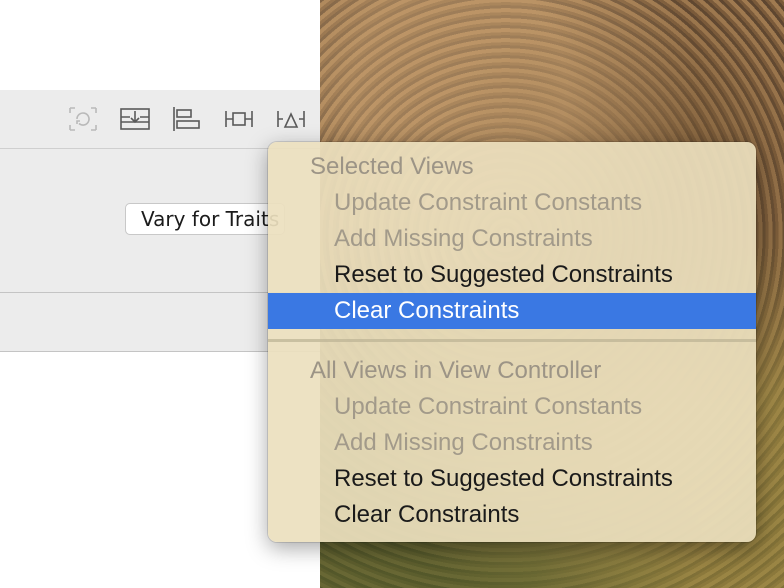 This screenshot has width=784, height=588. What do you see at coordinates (205, 219) in the screenshot?
I see `vary-for-traits-button: Vary for Traits` at bounding box center [205, 219].